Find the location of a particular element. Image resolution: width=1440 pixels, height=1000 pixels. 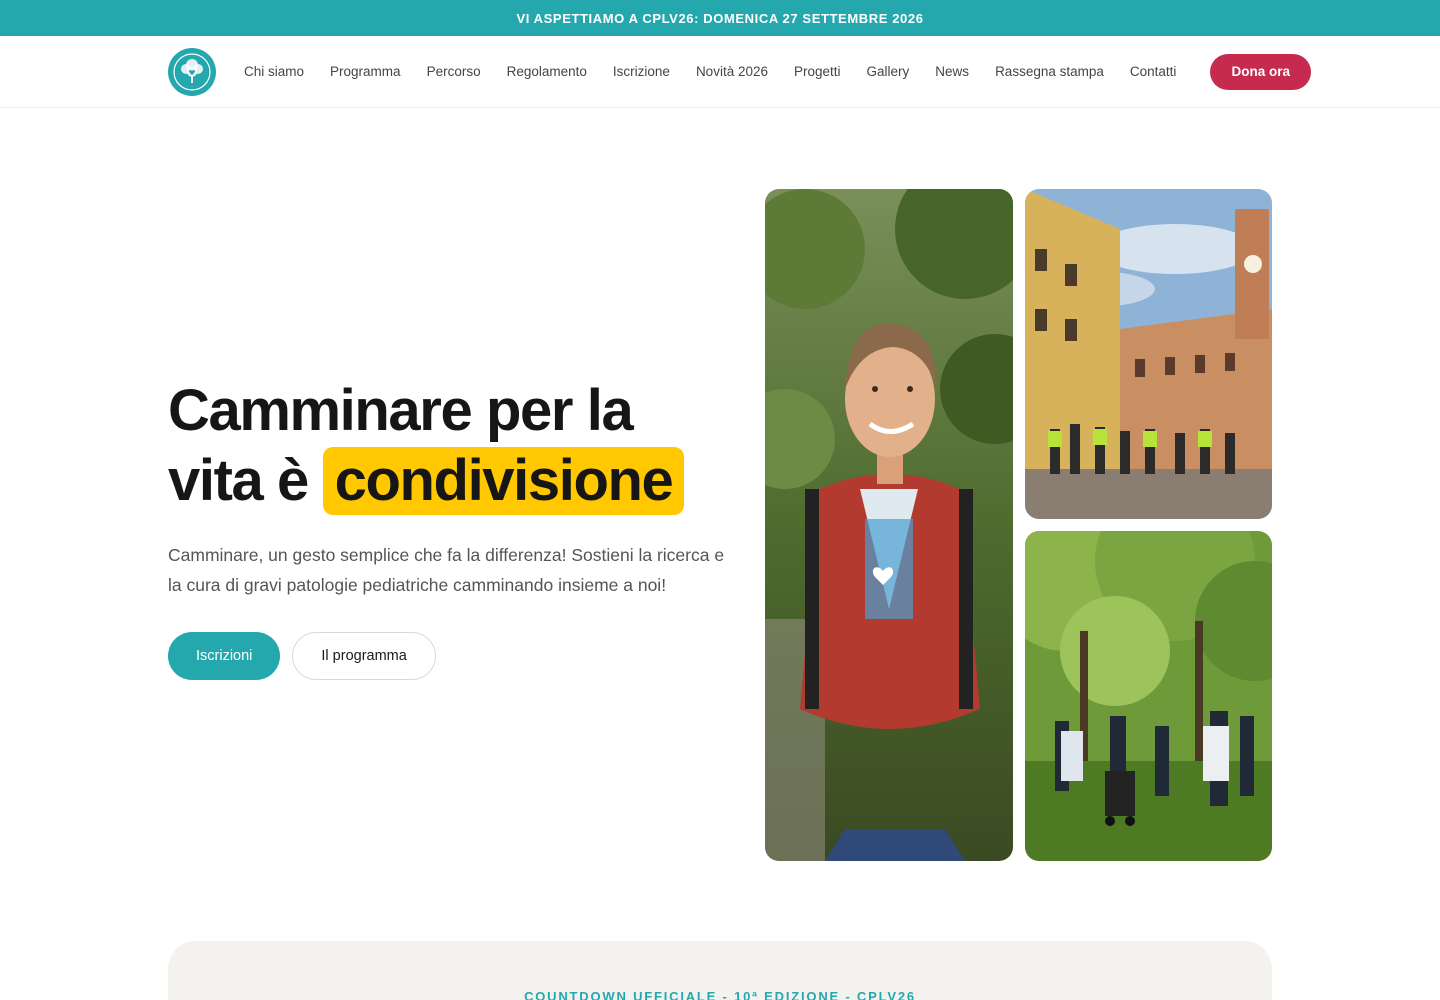

nav-item-gallery: Gallery is located at coordinates (888, 71).